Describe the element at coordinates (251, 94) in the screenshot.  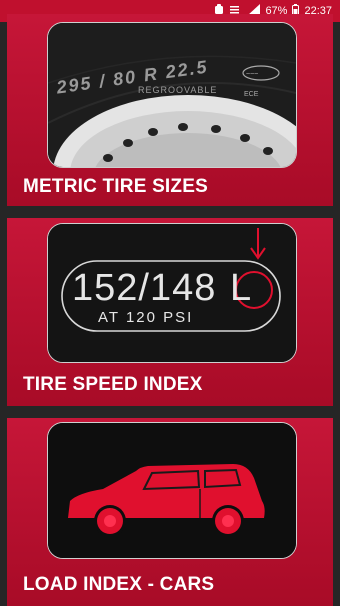
I see `svg-text: ECE` at that location.